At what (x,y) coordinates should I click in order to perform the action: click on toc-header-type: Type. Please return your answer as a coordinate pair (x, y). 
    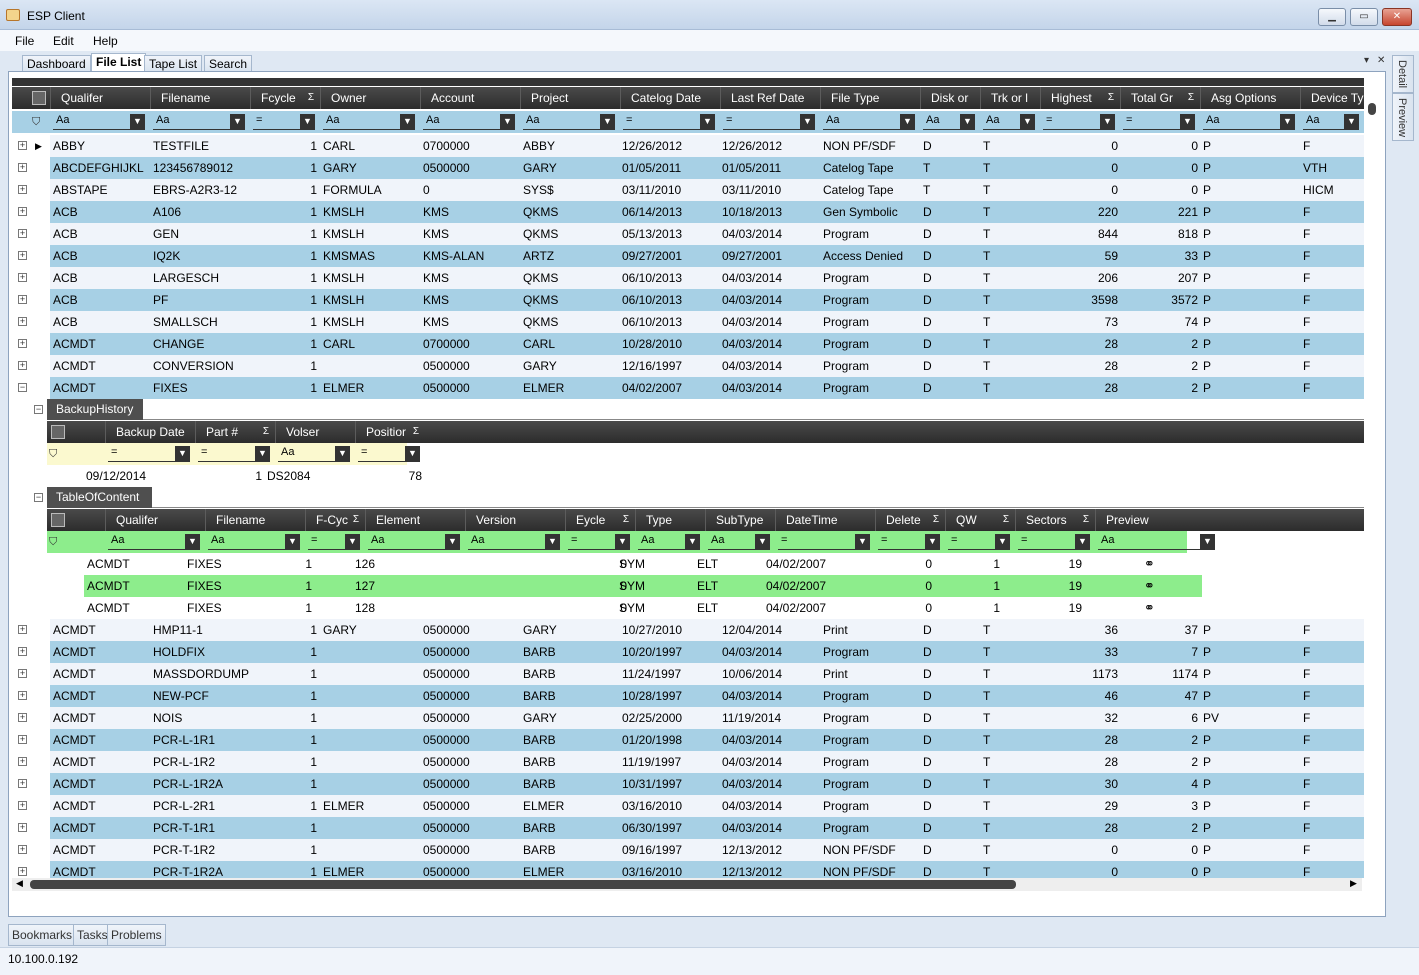
    Looking at the image, I should click on (670, 520).